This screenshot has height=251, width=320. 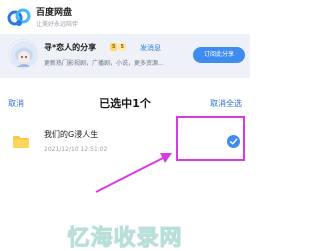 What do you see at coordinates (54, 13) in the screenshot?
I see `app-title: 百度网盘` at bounding box center [54, 13].